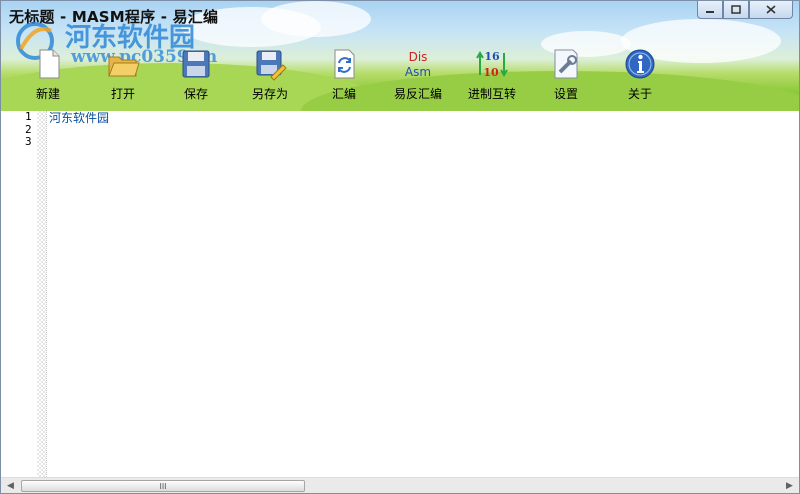 The height and width of the screenshot is (494, 800). I want to click on about-button: 关于, so click(640, 76).